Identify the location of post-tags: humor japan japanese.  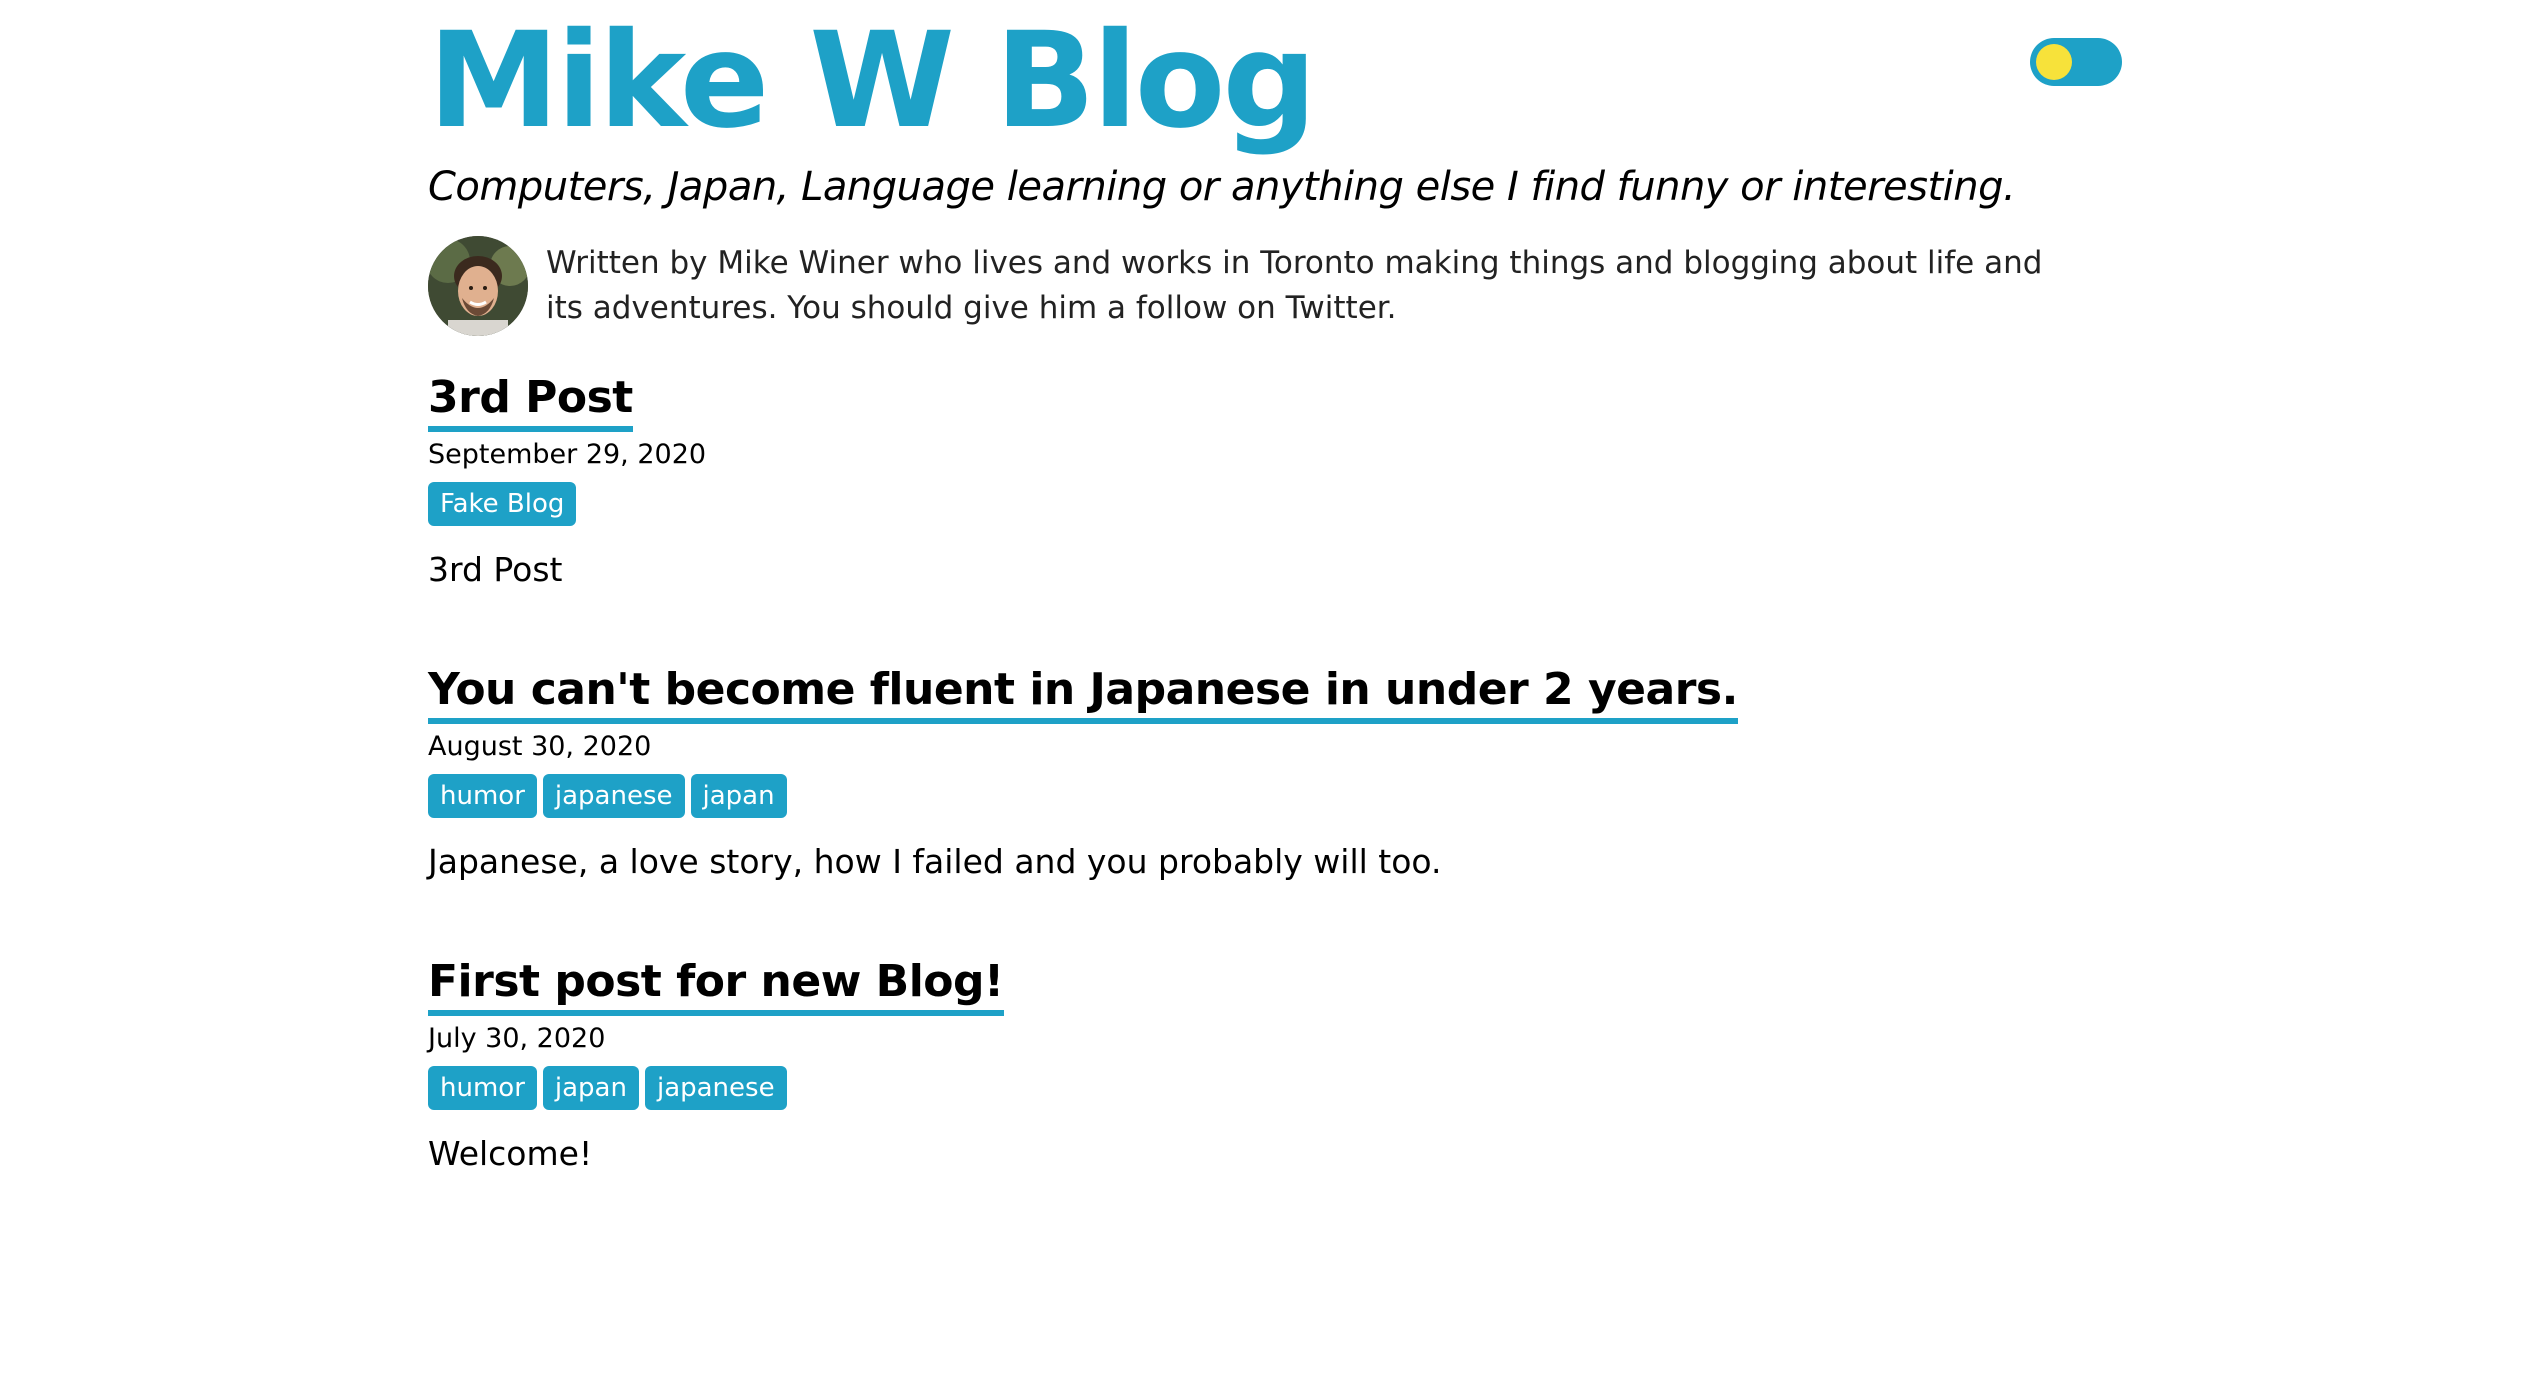
(1273, 1088).